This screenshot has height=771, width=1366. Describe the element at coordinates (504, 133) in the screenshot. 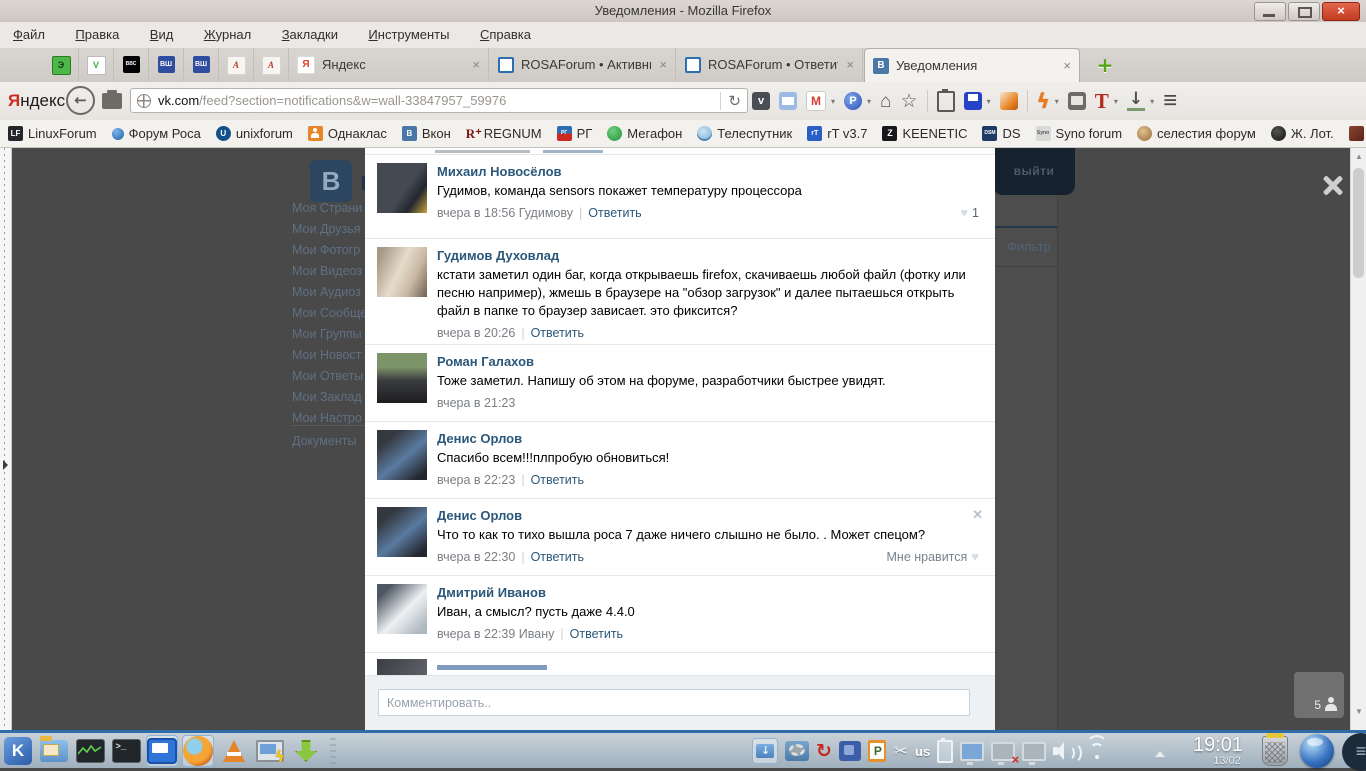

I see `bookmark-regnum: R⁺ REGNUM` at that location.